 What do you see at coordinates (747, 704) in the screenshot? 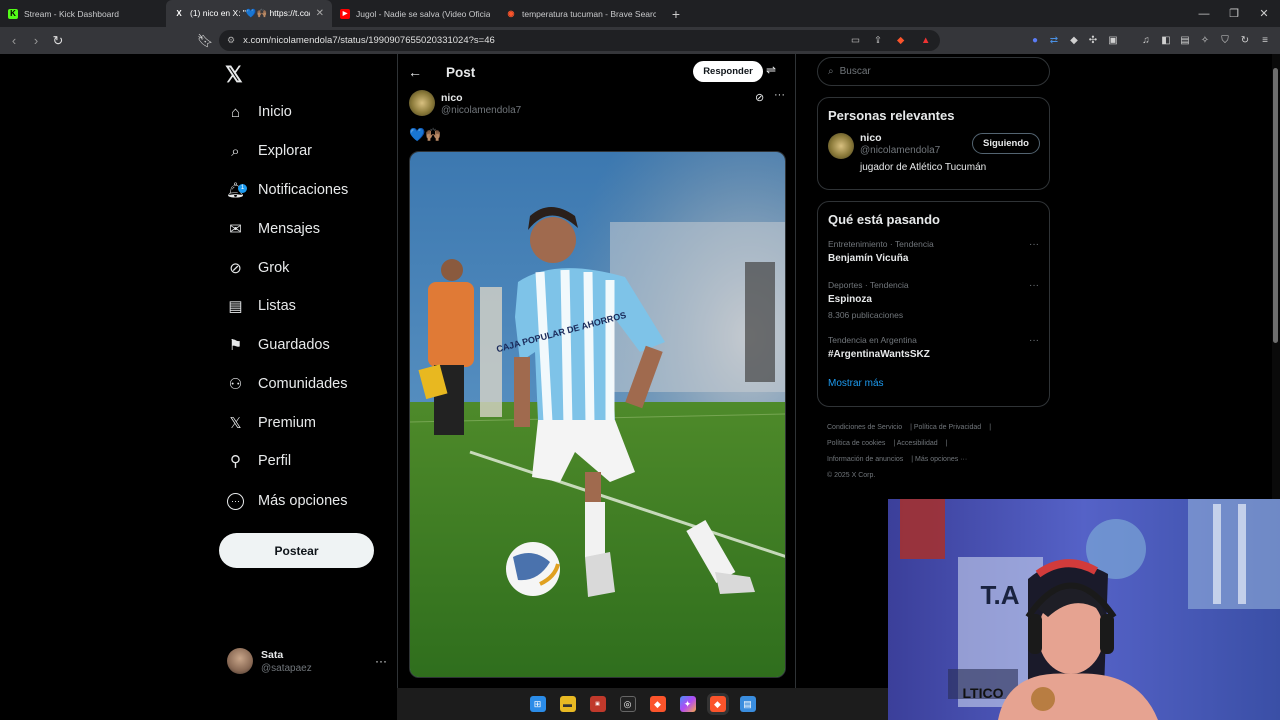
I see `notepad-icon: ▤` at bounding box center [747, 704].